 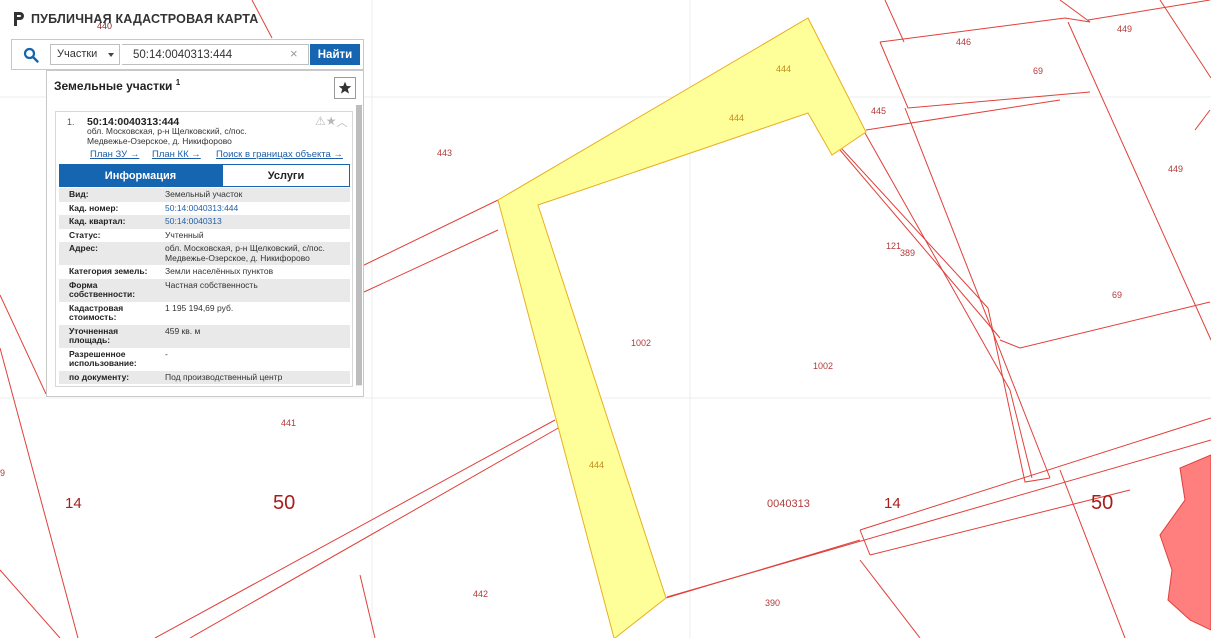 What do you see at coordinates (252, 221) in the screenshot?
I see `quarter-link: 50:14:0040313` at bounding box center [252, 221].